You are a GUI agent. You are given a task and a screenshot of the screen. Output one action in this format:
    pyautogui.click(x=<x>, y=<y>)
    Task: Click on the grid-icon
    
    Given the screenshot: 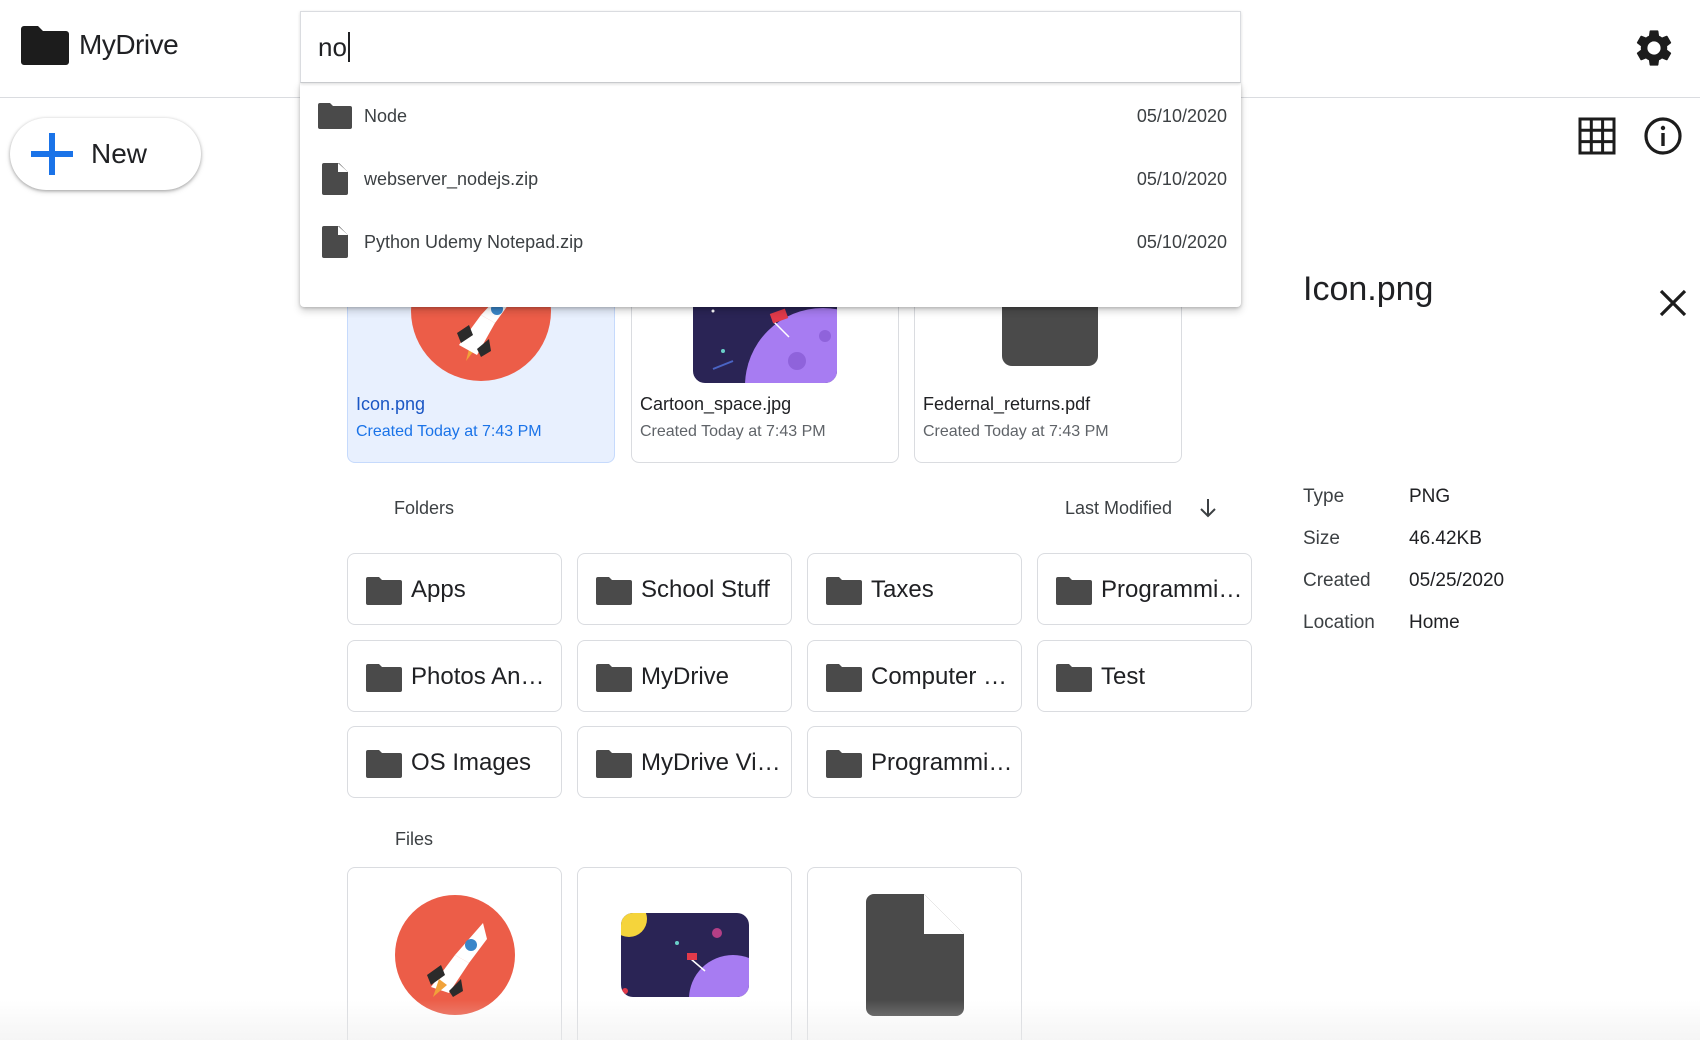 What is the action you would take?
    pyautogui.click(x=1597, y=136)
    